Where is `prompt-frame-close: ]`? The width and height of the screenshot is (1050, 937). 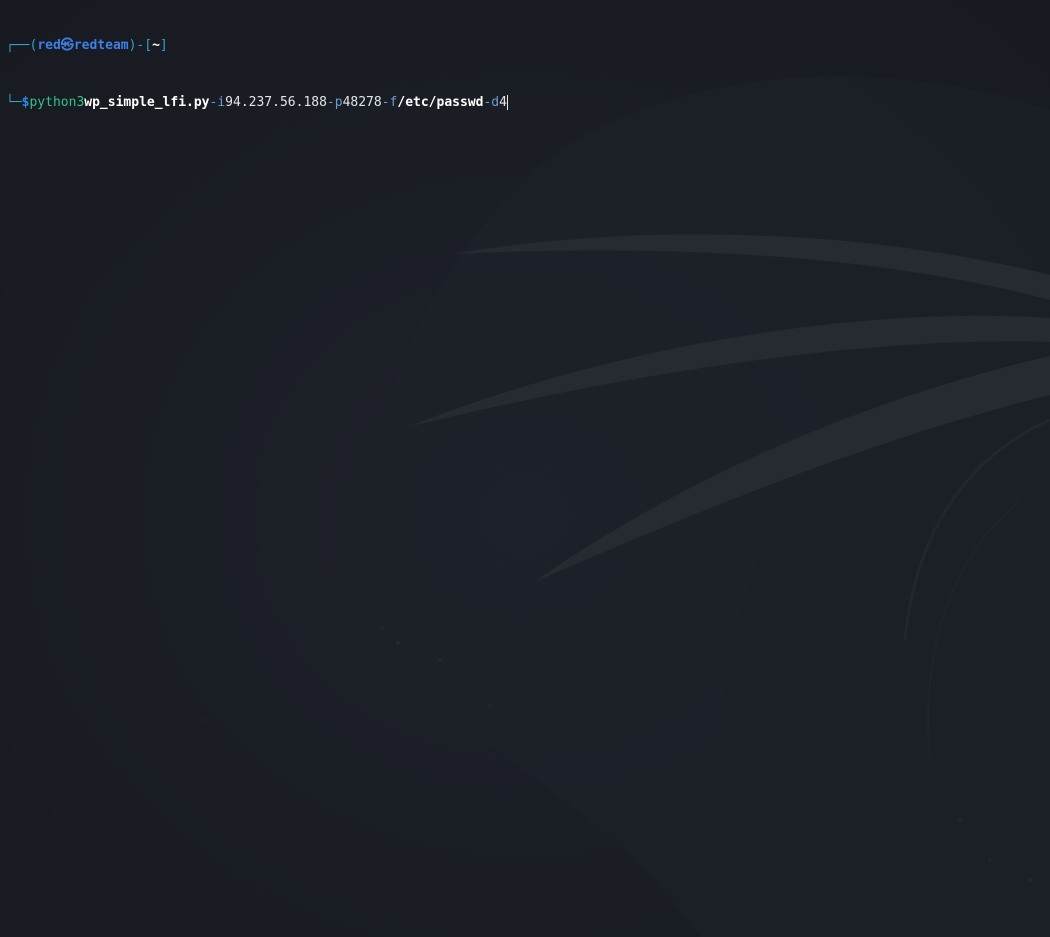 prompt-frame-close: ] is located at coordinates (163, 45).